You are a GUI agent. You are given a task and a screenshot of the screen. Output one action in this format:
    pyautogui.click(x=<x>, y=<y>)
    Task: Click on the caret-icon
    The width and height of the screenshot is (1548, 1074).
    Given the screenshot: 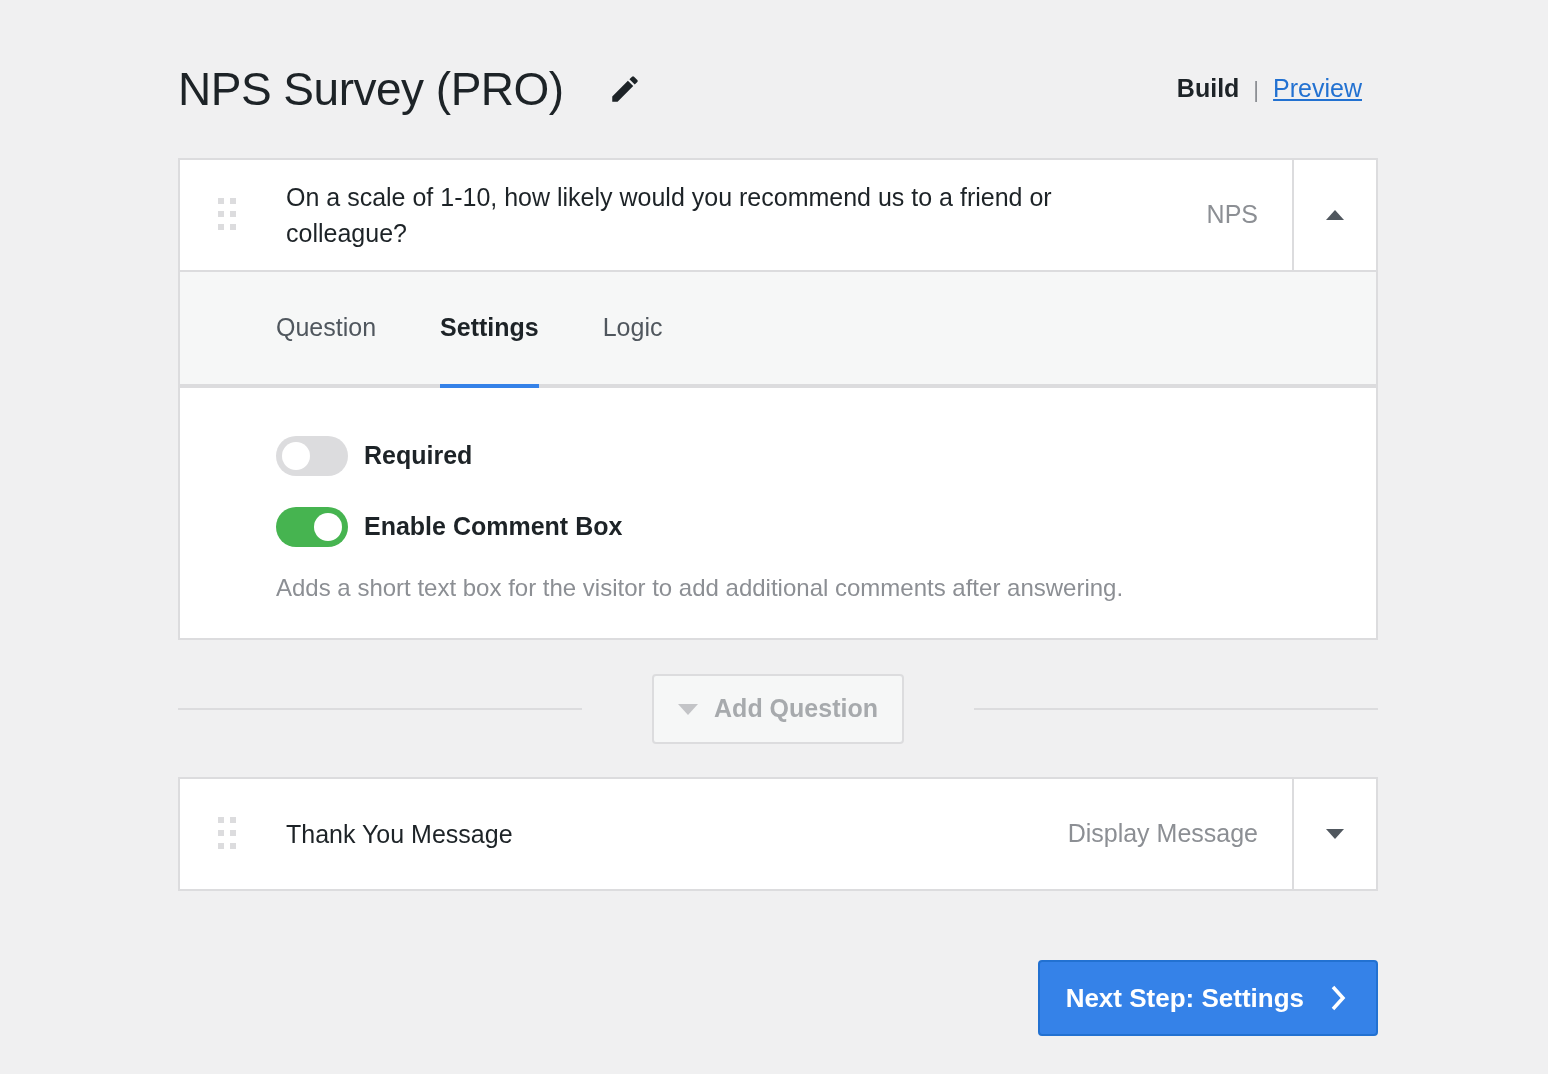 What is the action you would take?
    pyautogui.click(x=688, y=709)
    